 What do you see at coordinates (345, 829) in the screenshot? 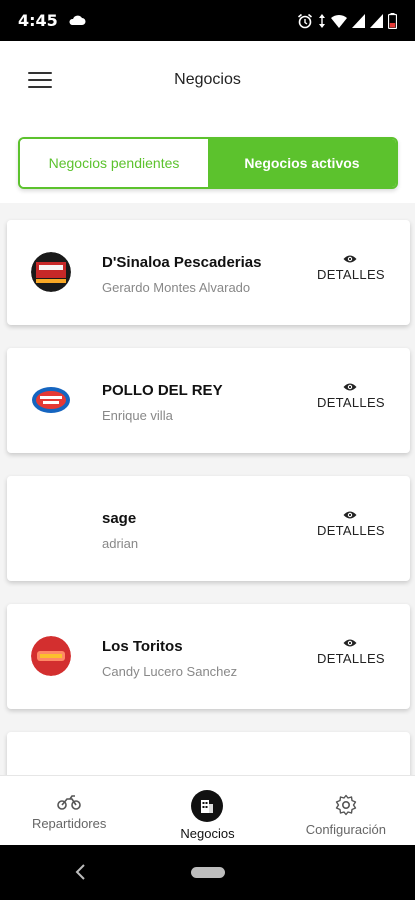
I see `nav-label: Configuración` at bounding box center [345, 829].